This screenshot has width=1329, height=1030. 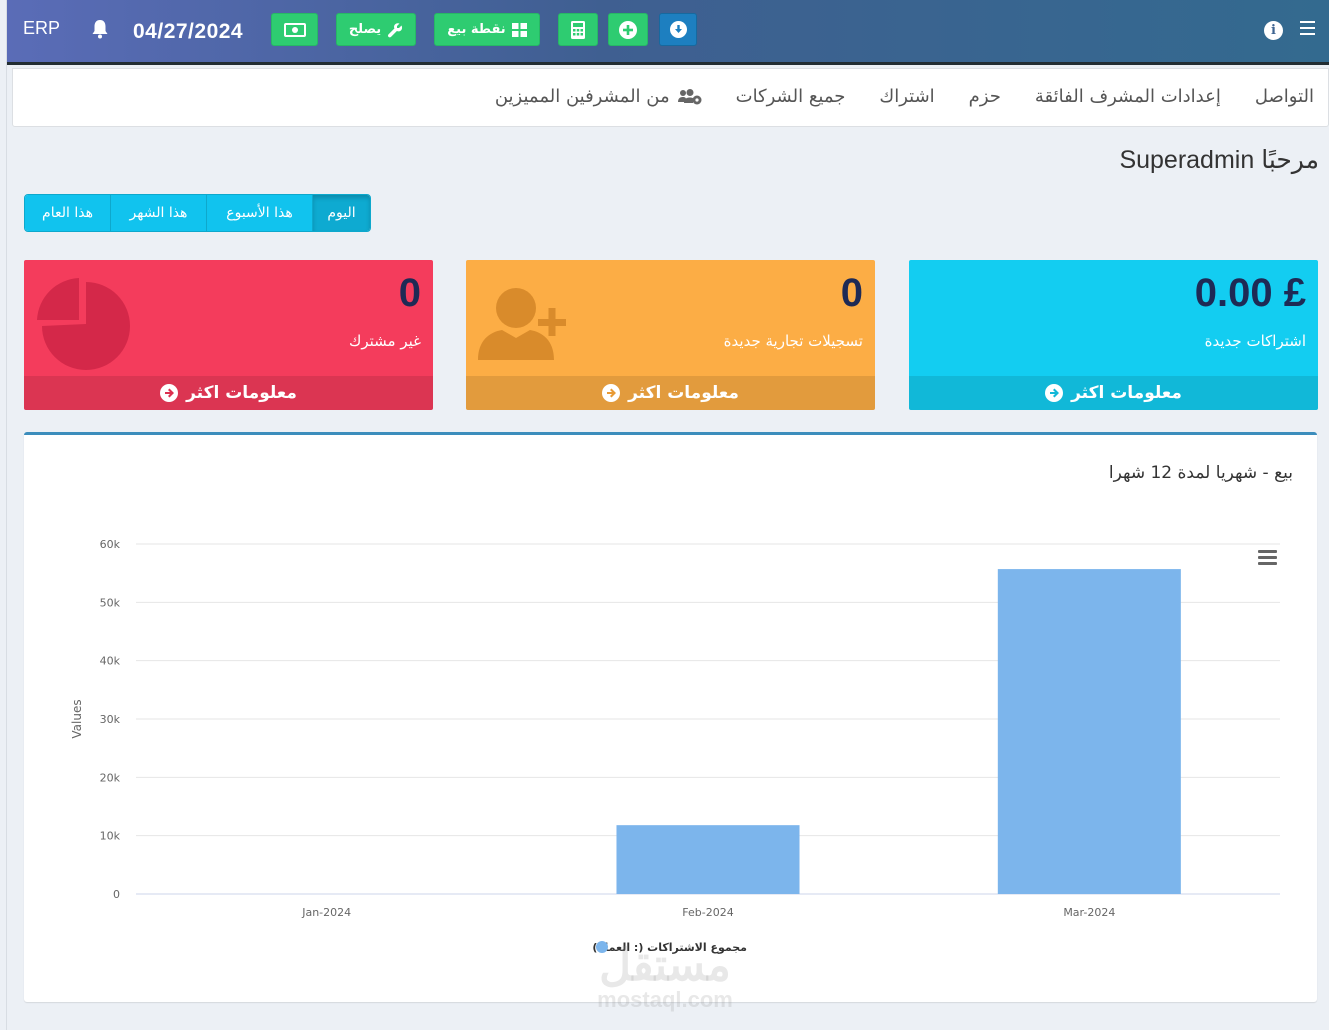 What do you see at coordinates (110, 836) in the screenshot?
I see `y-tick-label: 10k` at bounding box center [110, 836].